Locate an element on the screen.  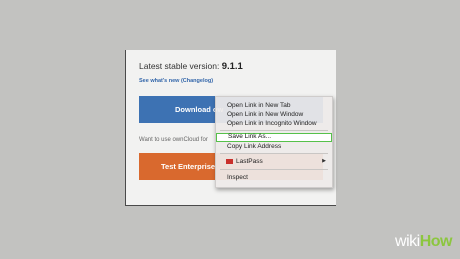
changelog-link: See what's new (Changelog) is located at coordinates (176, 81).